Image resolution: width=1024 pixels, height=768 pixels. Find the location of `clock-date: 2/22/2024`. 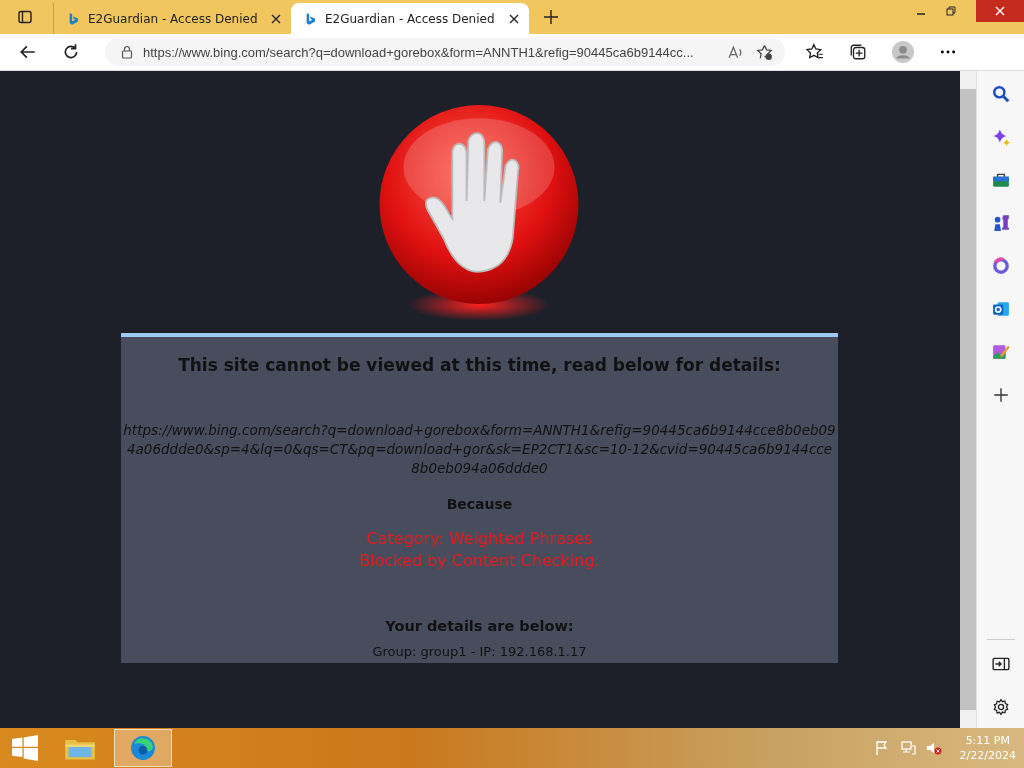

clock-date: 2/22/2024 is located at coordinates (987, 755).